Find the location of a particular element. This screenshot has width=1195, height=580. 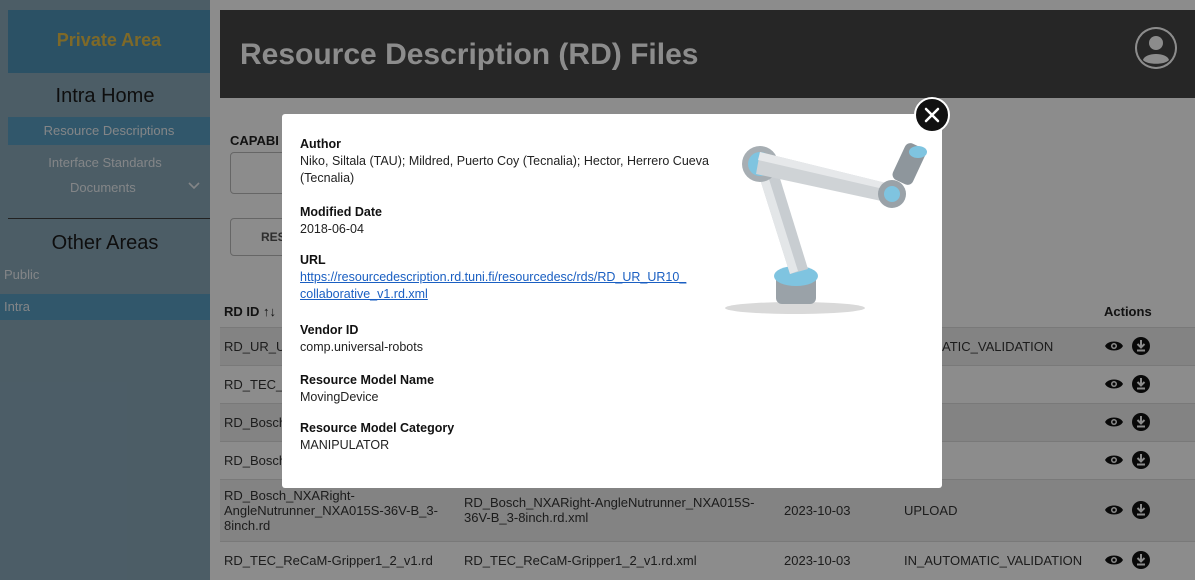

resource-model-category-field: Resource Model Category MANIPULATOR is located at coordinates (520, 437).